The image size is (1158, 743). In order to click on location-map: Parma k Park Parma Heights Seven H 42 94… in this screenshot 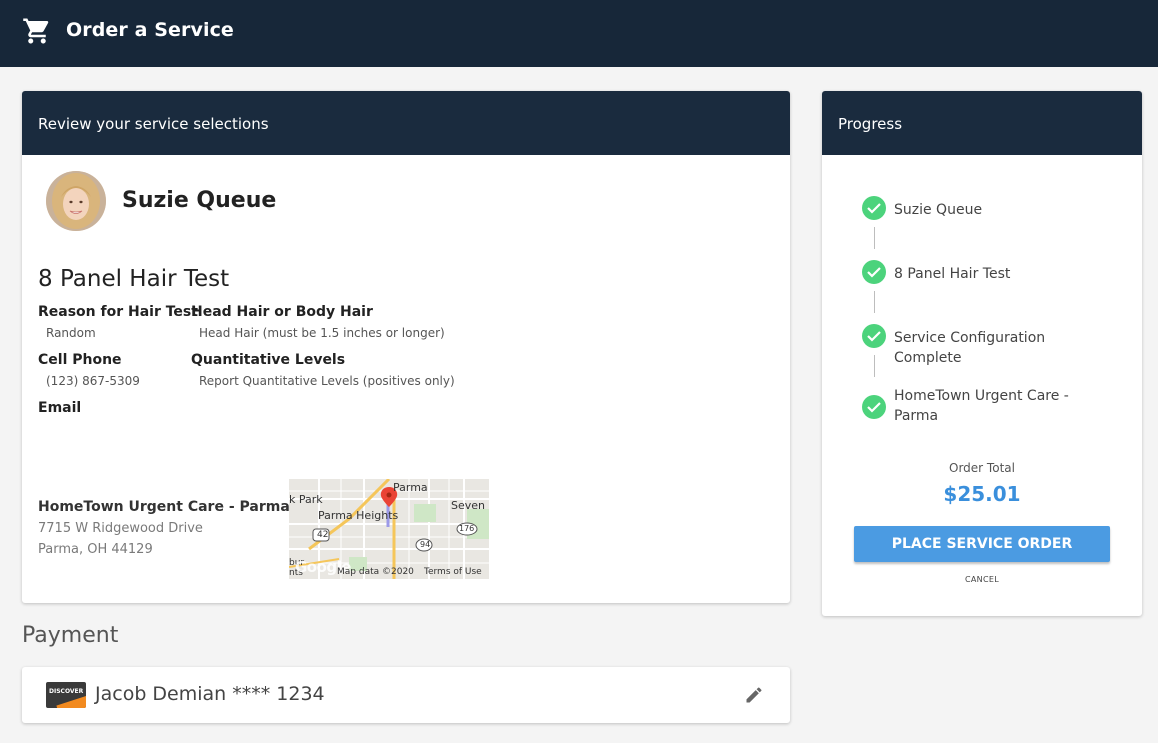, I will do `click(389, 529)`.